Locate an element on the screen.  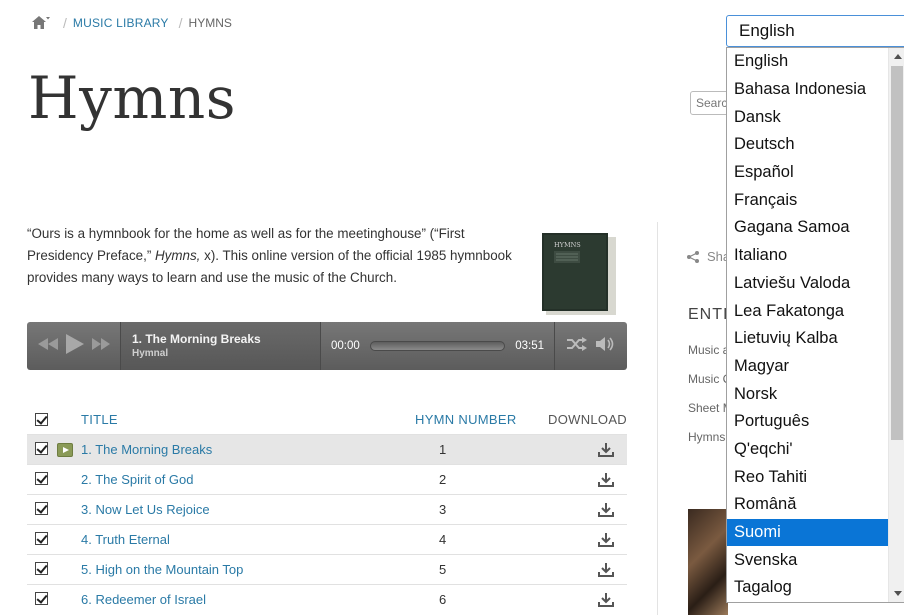
scroll-down-arrow-icon is located at coordinates (896, 593).